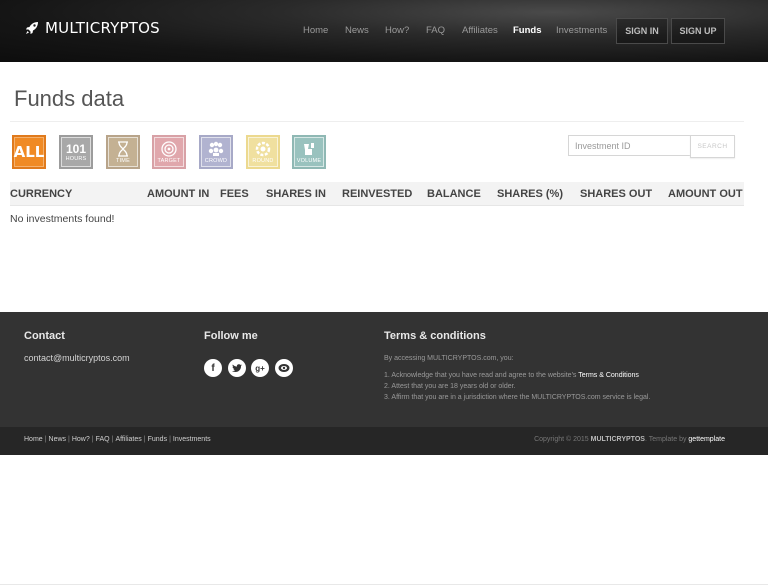 Image resolution: width=768 pixels, height=586 pixels. What do you see at coordinates (706, 439) in the screenshot?
I see `template-author-link: gettemplate` at bounding box center [706, 439].